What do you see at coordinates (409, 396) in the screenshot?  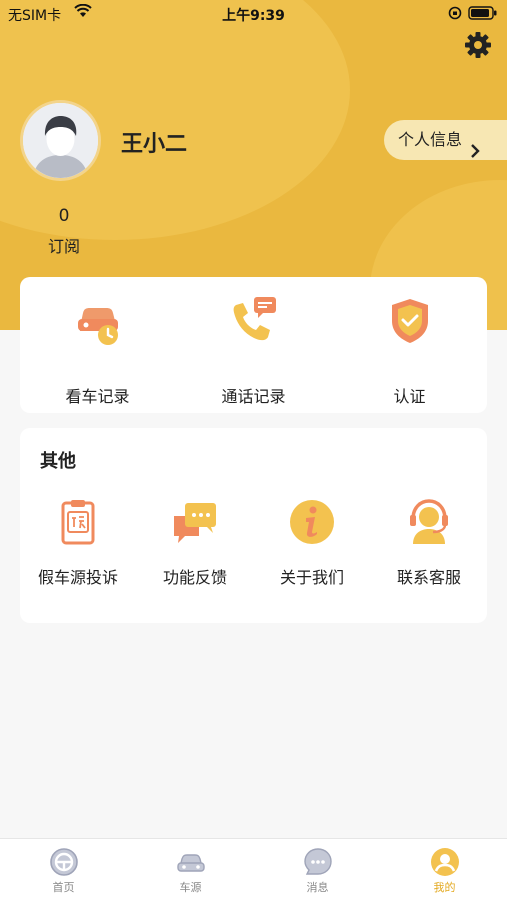 I see `verification-label: 认证` at bounding box center [409, 396].